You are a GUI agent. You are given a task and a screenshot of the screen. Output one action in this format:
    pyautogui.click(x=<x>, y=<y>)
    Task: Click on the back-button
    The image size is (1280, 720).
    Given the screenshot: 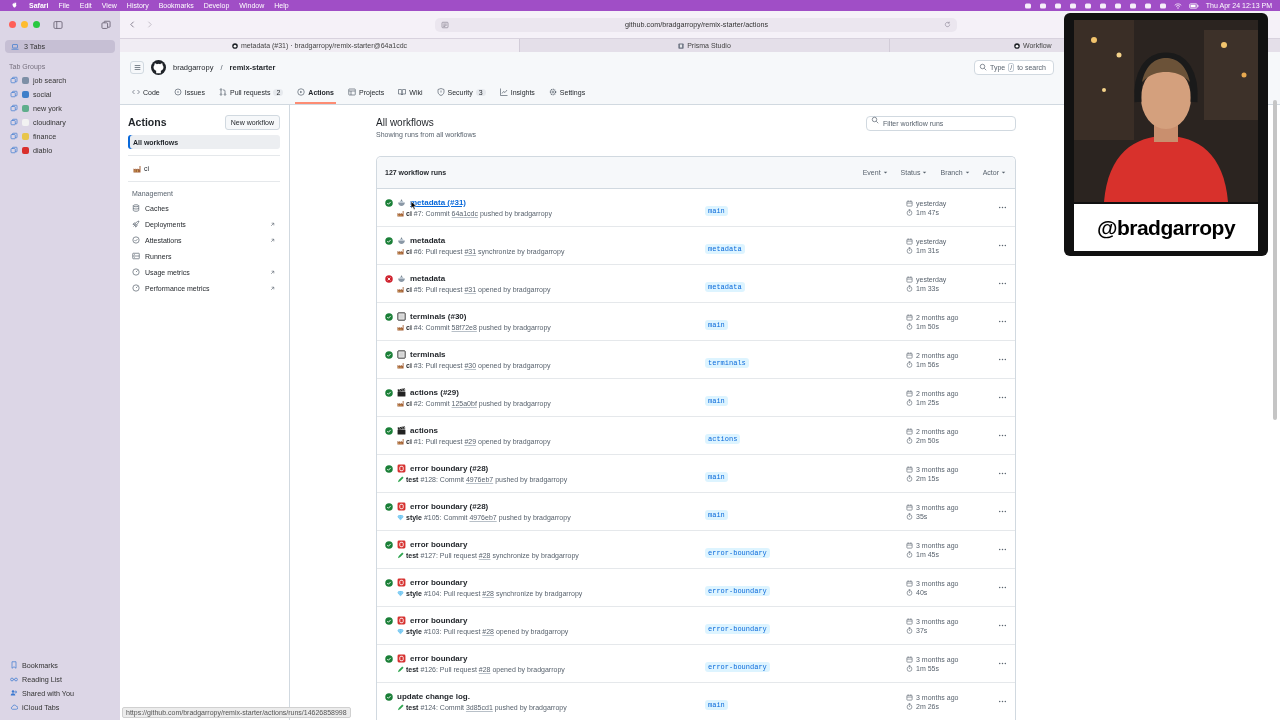 What is the action you would take?
    pyautogui.click(x=132, y=24)
    